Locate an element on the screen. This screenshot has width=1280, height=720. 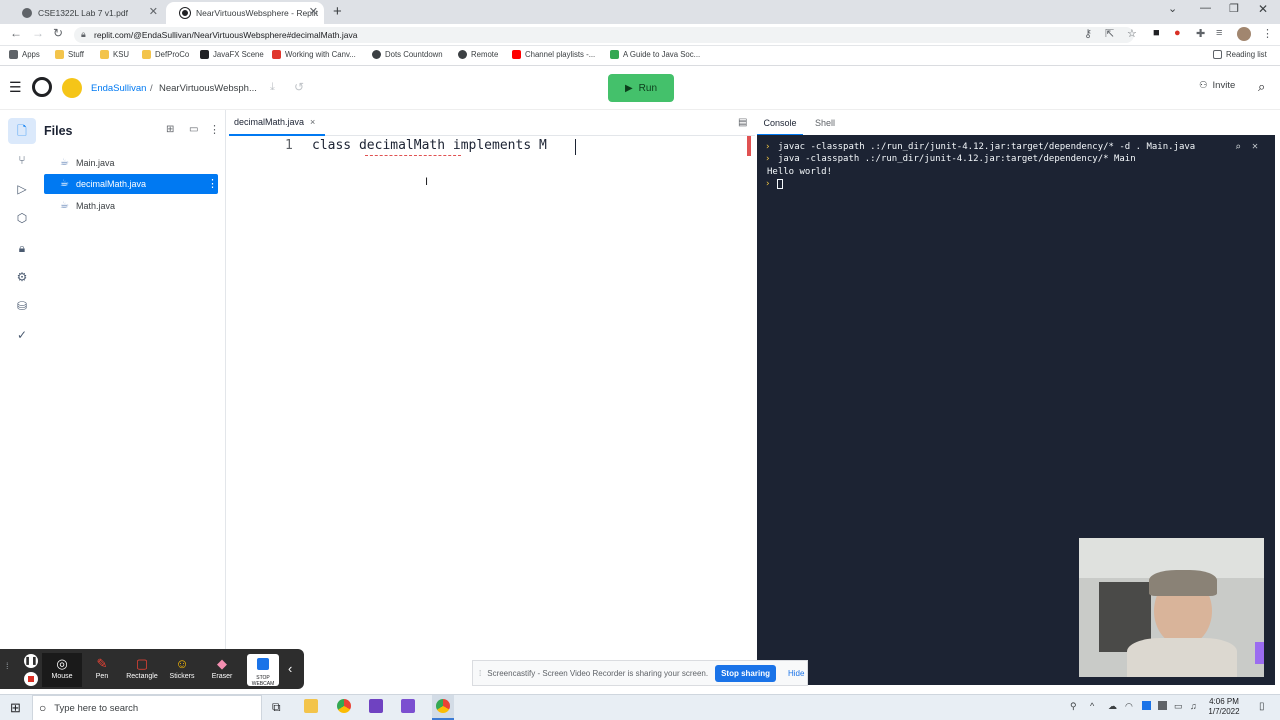
run-button: ▶ Run is located at coordinates (641, 88).